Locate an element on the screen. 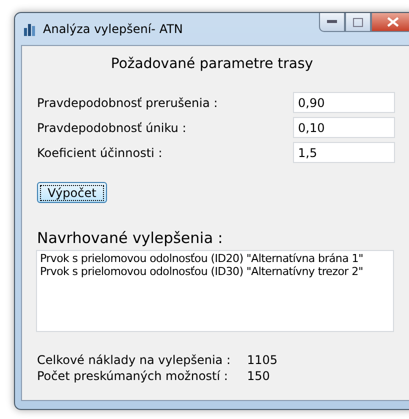 The width and height of the screenshot is (409, 419). close-button is located at coordinates (390, 22).